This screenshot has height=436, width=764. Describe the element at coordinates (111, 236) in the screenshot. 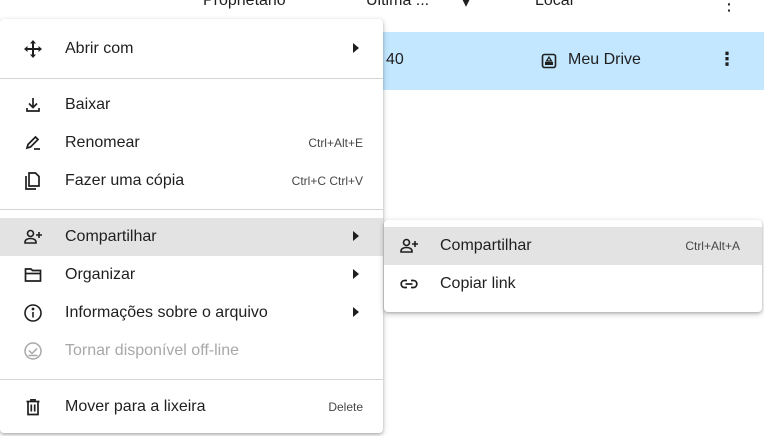

I see `menu-item-label: Compartilhar` at that location.